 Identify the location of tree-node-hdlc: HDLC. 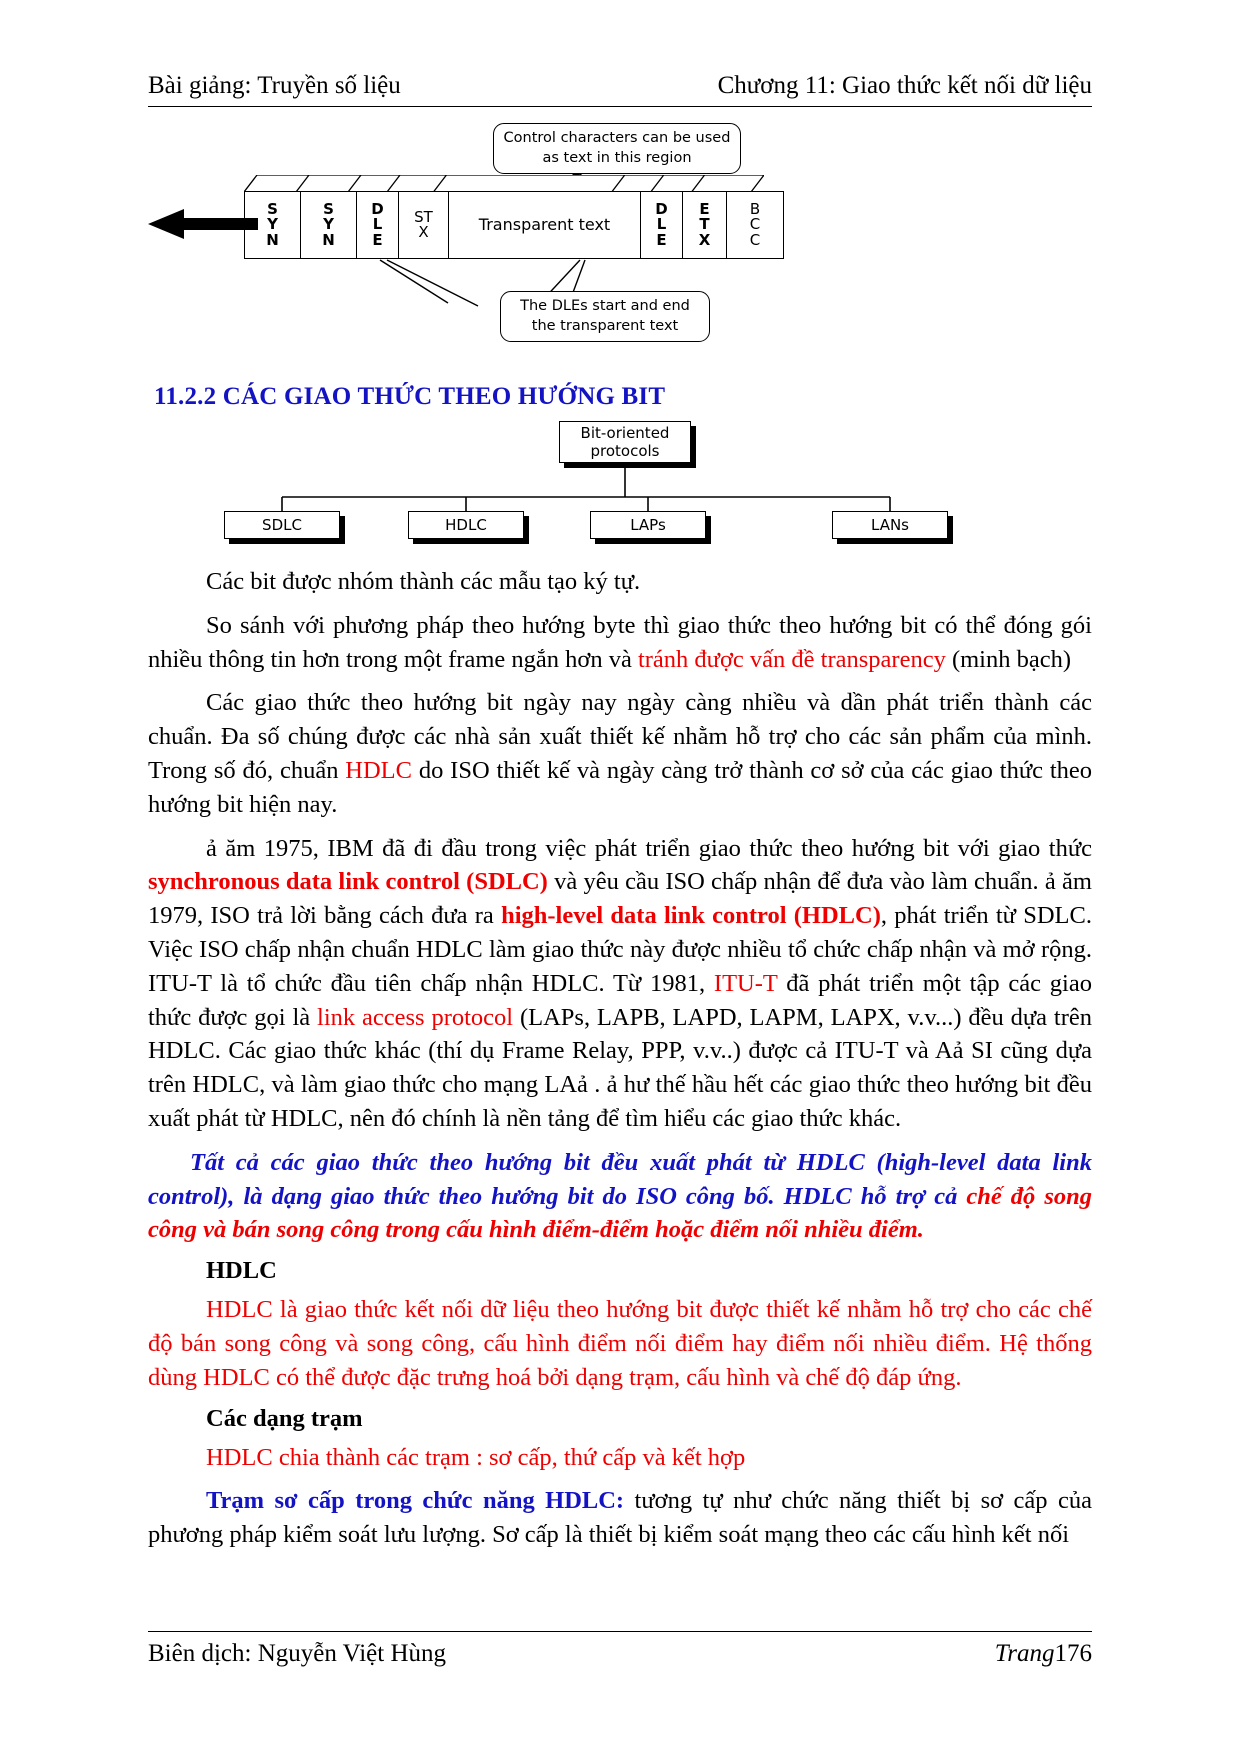
(466, 525).